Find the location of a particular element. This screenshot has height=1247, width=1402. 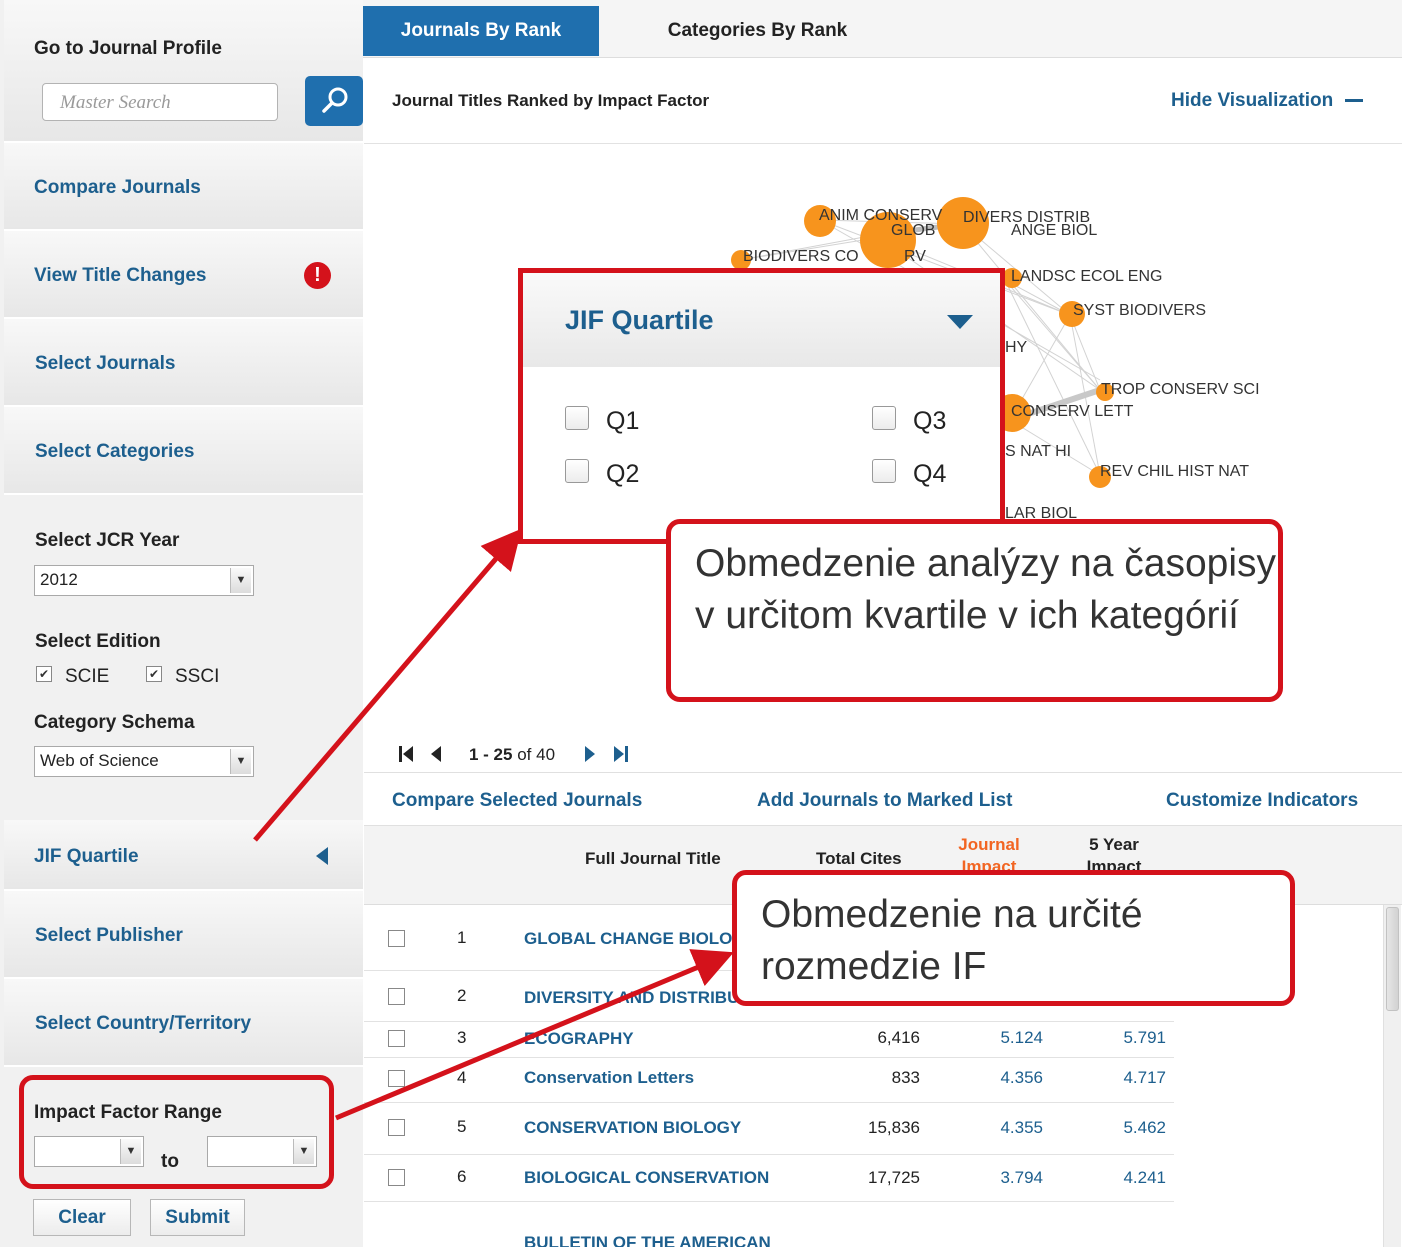

select-journals-link: Select Journals is located at coordinates (105, 364).